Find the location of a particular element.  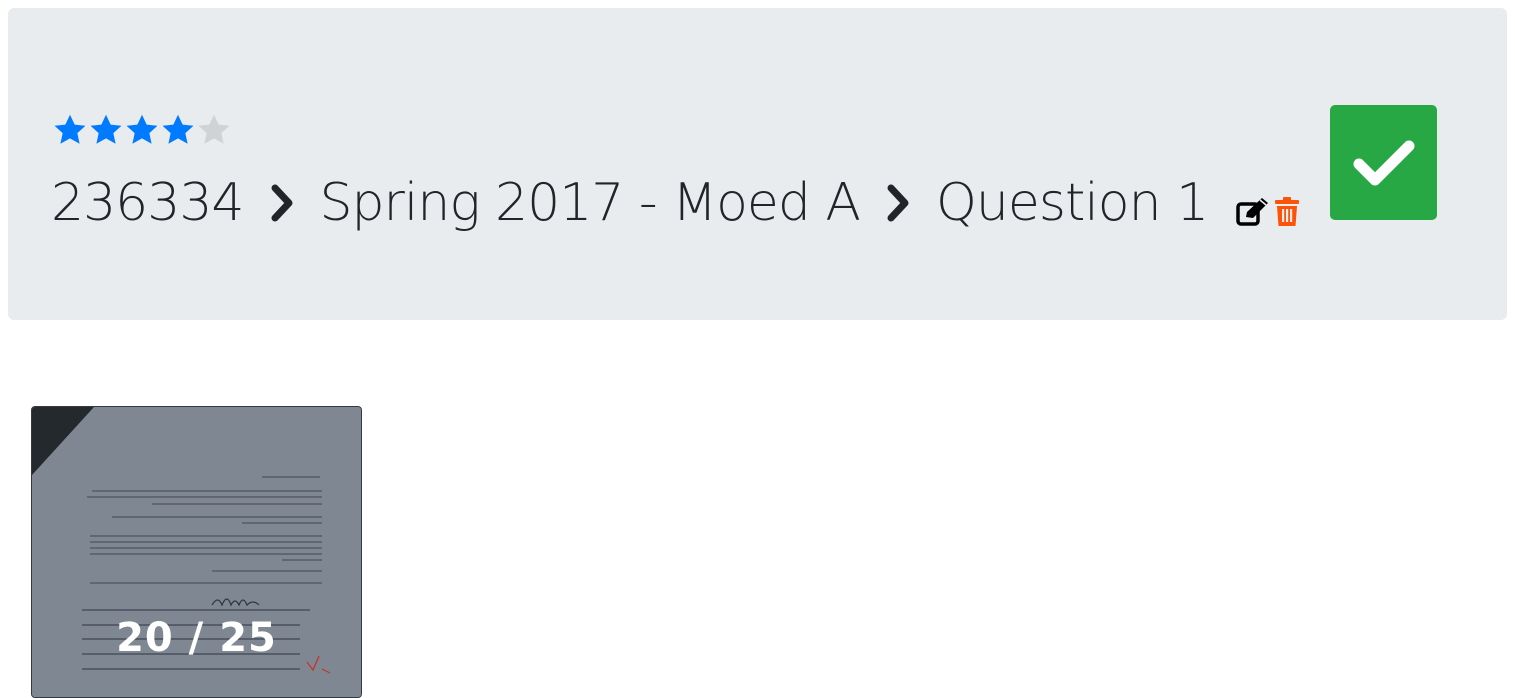

breadcrumb: 236334 Spring 2017 - Moed A Question 1 is located at coordinates (675, 203).